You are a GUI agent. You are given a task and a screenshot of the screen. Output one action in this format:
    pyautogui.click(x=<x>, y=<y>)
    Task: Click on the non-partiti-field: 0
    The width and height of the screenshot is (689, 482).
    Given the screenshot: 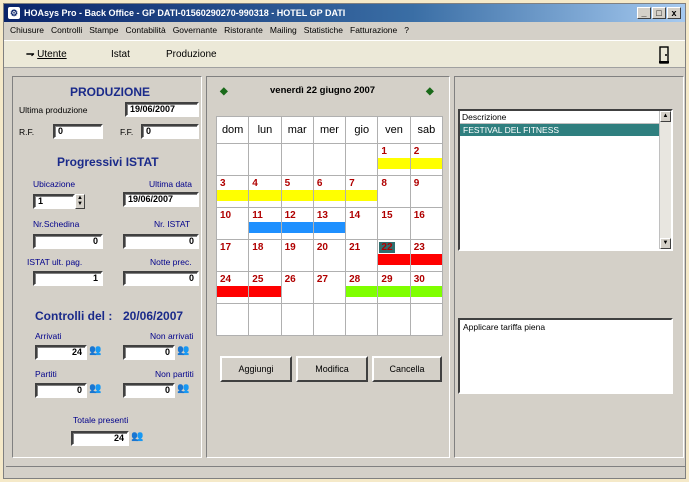 What is the action you would take?
    pyautogui.click(x=149, y=390)
    